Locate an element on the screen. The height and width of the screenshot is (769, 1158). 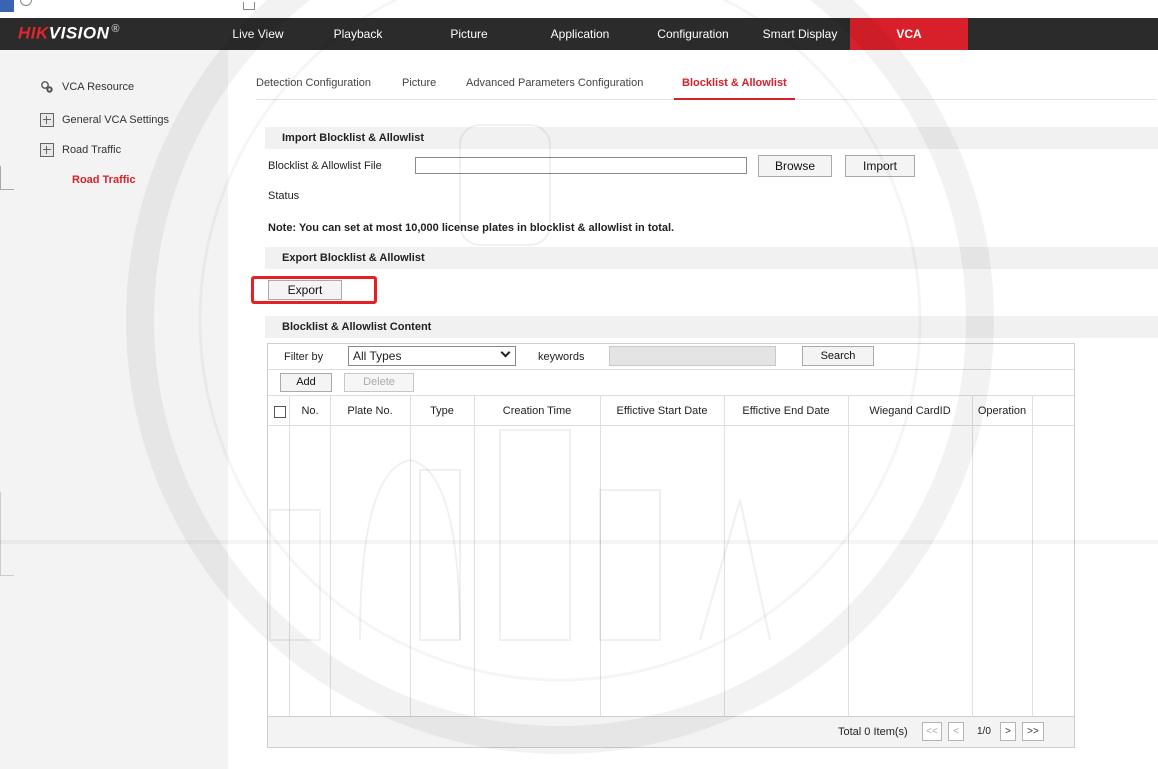
sidebar-item-road-traffic-group: Road Traffic is located at coordinates (114, 150).